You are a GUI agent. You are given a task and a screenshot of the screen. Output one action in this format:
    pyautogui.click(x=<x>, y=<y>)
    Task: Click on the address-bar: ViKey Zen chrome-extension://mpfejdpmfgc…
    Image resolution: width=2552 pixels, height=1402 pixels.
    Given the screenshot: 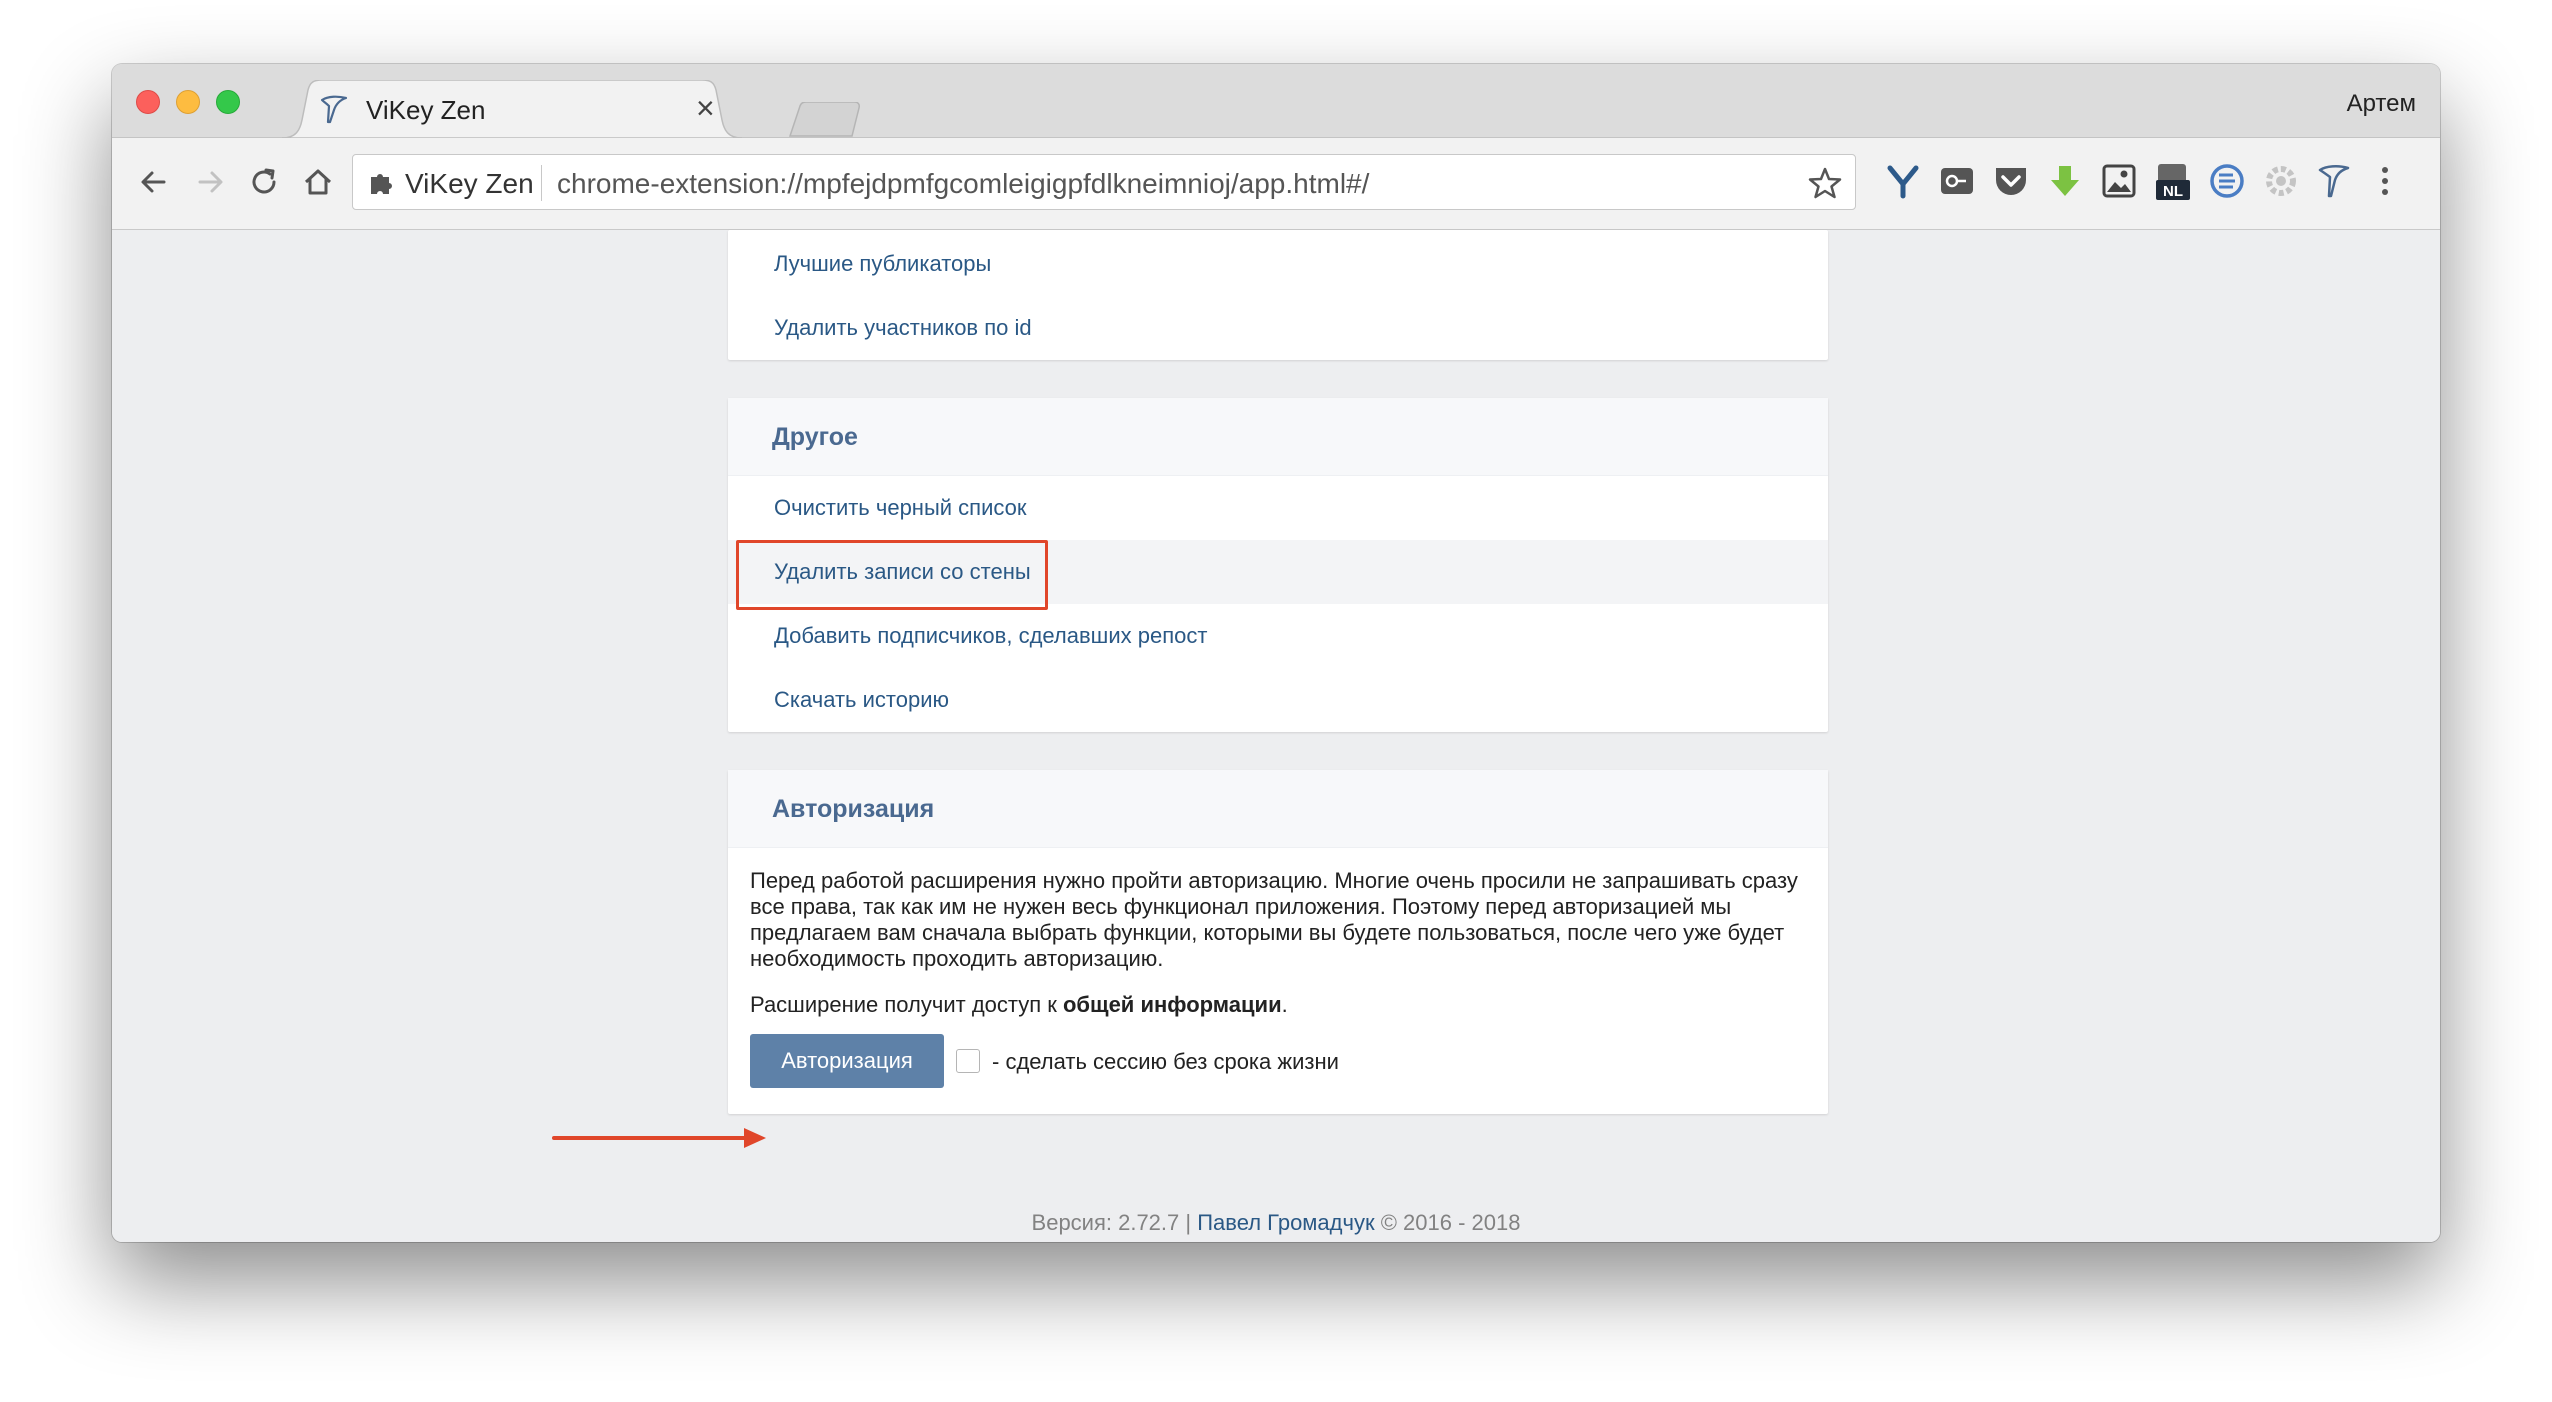 What is the action you would take?
    pyautogui.click(x=1104, y=182)
    